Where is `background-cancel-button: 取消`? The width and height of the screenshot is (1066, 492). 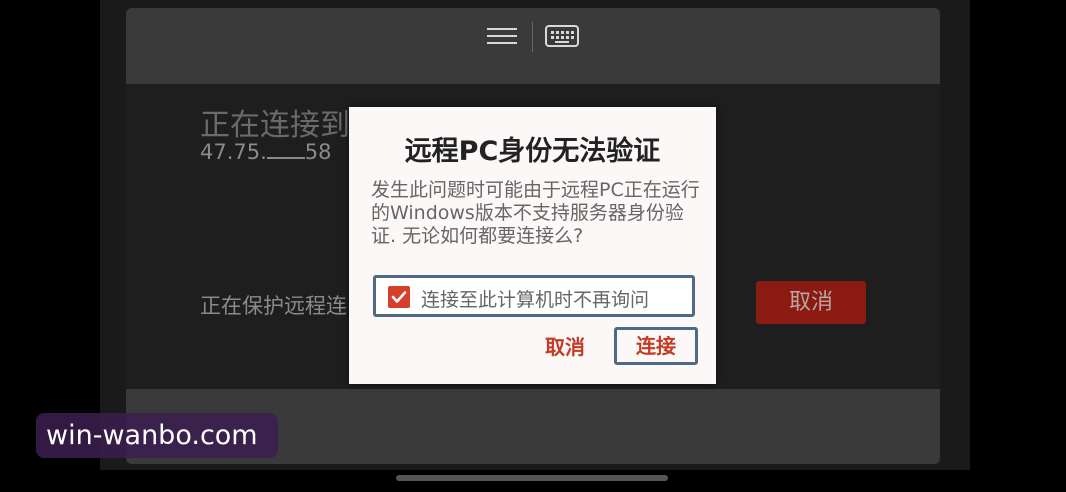 background-cancel-button: 取消 is located at coordinates (811, 302).